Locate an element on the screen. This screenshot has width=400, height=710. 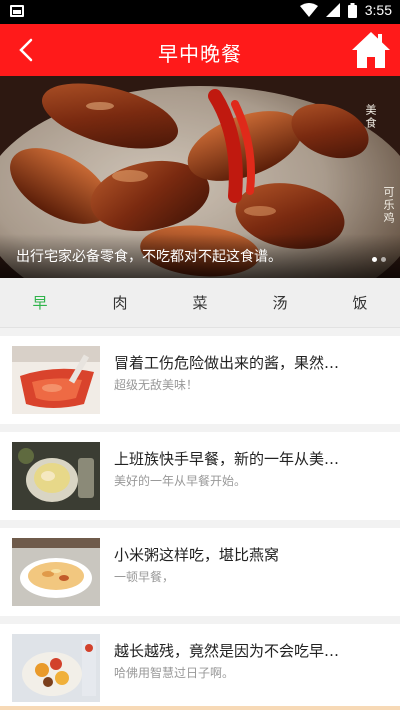
clock: 3:55 is located at coordinates (378, 10).